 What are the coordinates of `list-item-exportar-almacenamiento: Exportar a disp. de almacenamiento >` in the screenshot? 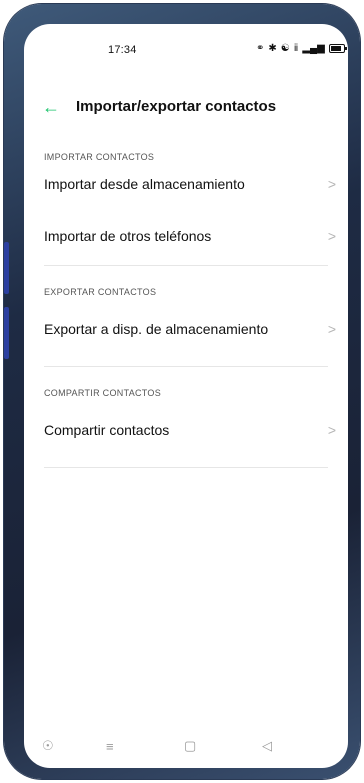 It's located at (186, 331).